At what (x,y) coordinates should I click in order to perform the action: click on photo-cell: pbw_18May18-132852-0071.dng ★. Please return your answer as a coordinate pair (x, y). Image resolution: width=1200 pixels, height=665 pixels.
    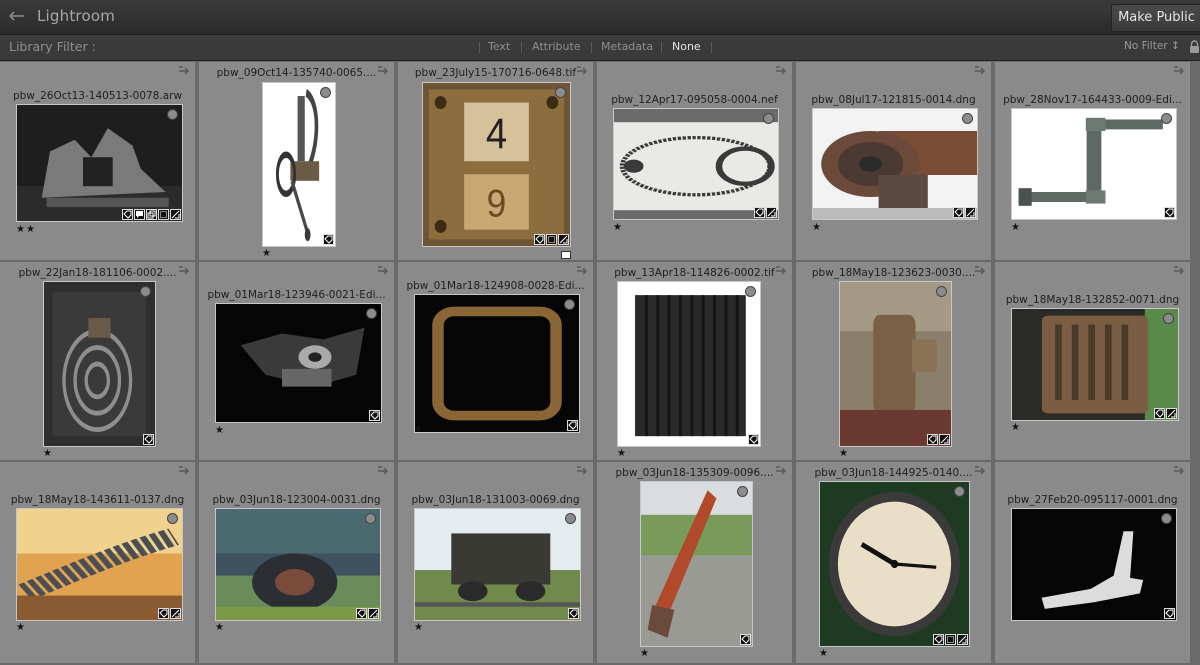
    Looking at the image, I should click on (1093, 362).